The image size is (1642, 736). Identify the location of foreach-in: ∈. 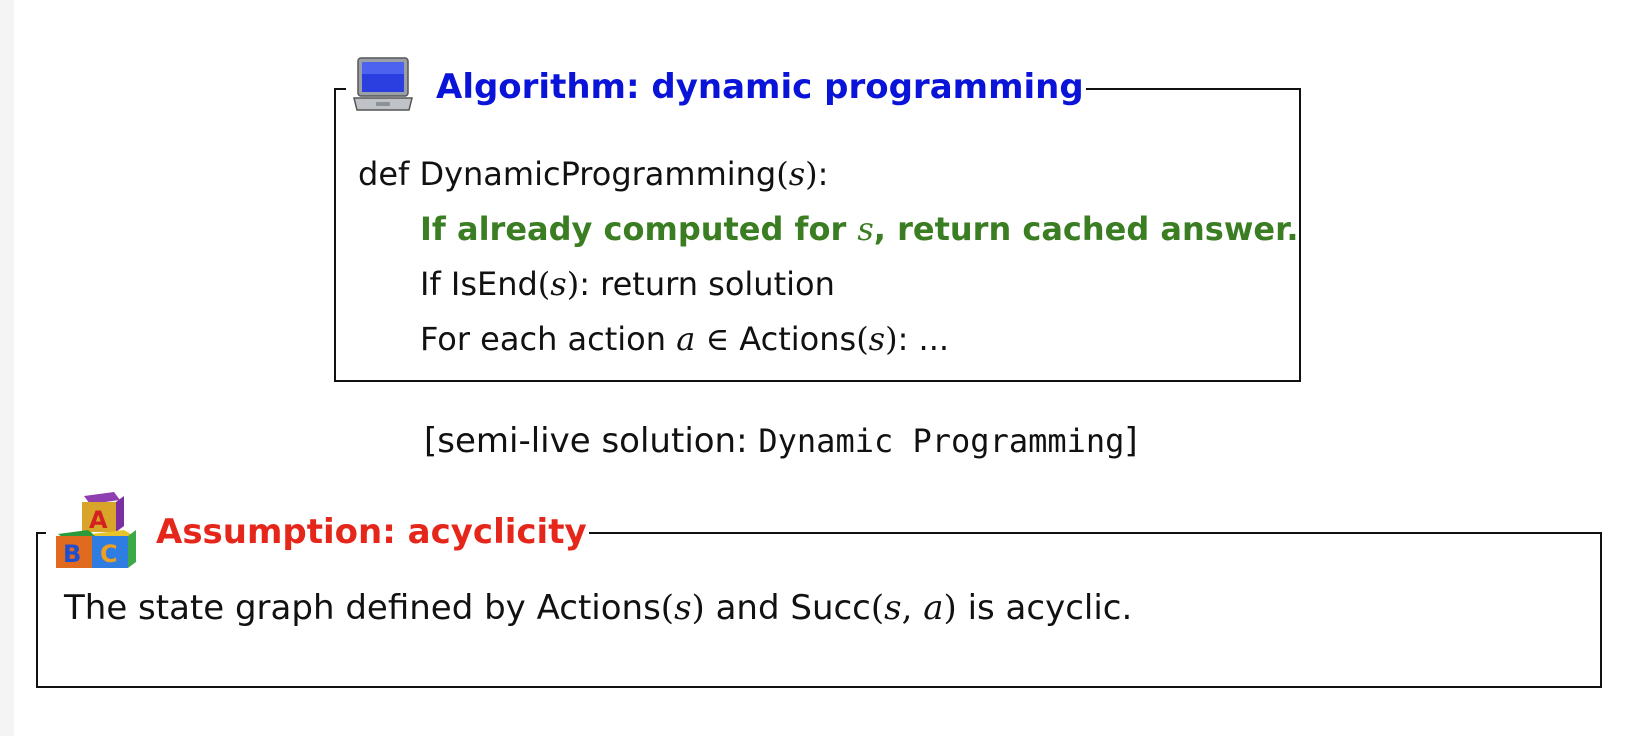
(717, 339).